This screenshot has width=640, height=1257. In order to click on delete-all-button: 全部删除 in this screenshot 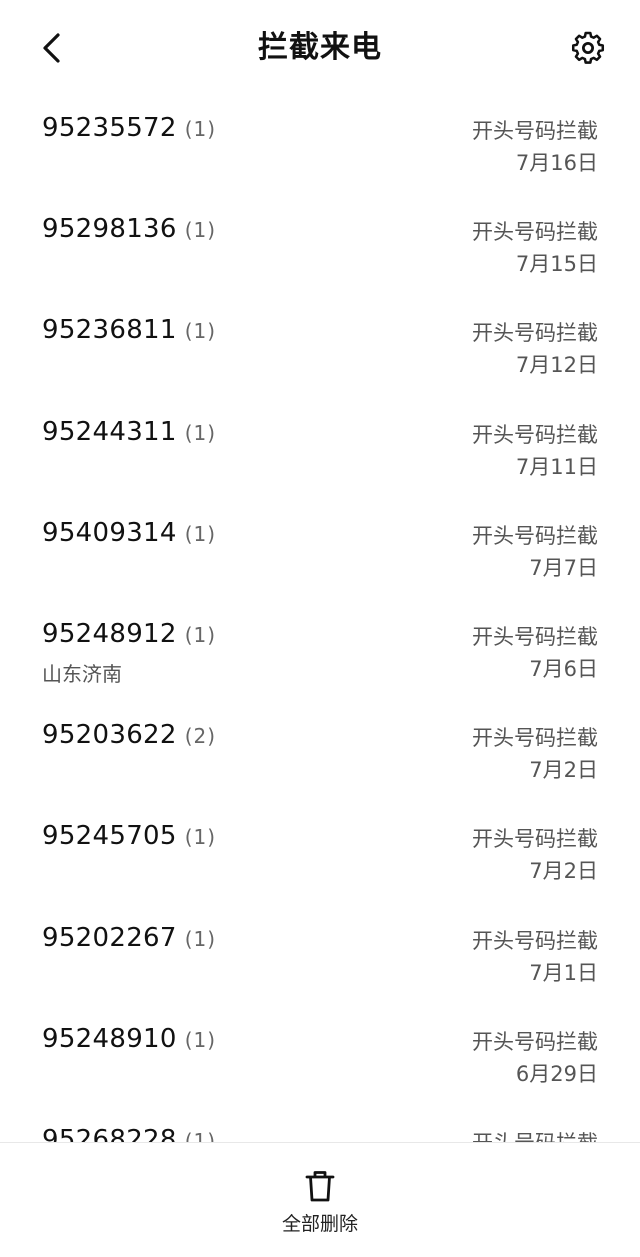, I will do `click(320, 1204)`.